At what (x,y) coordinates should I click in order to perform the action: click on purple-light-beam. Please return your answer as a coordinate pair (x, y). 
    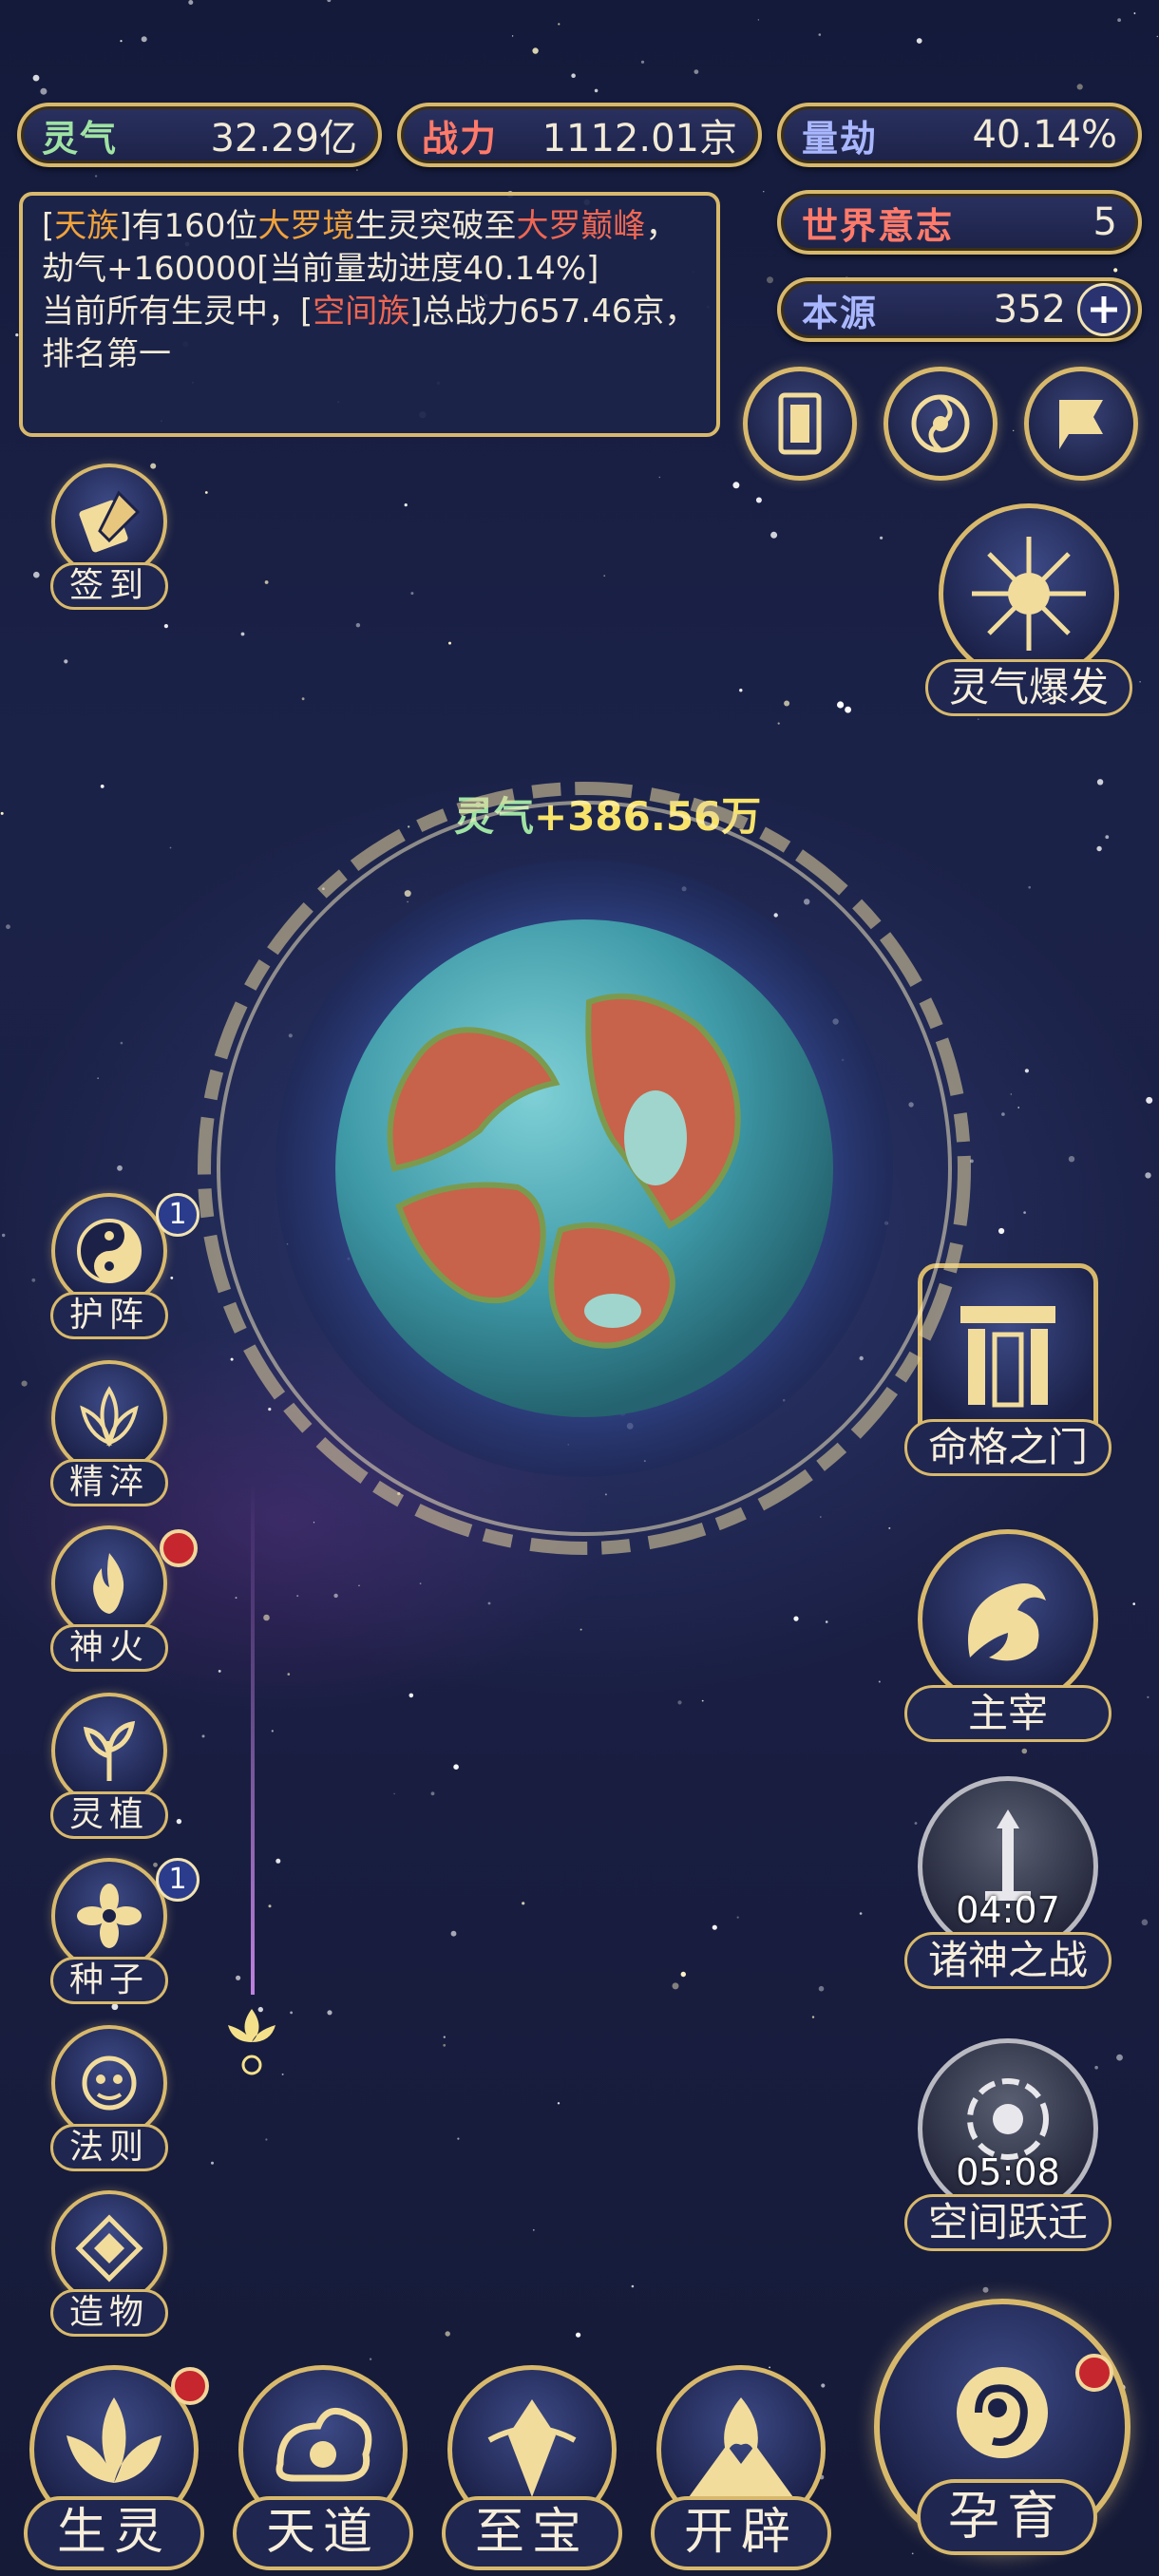
    Looking at the image, I should click on (253, 1738).